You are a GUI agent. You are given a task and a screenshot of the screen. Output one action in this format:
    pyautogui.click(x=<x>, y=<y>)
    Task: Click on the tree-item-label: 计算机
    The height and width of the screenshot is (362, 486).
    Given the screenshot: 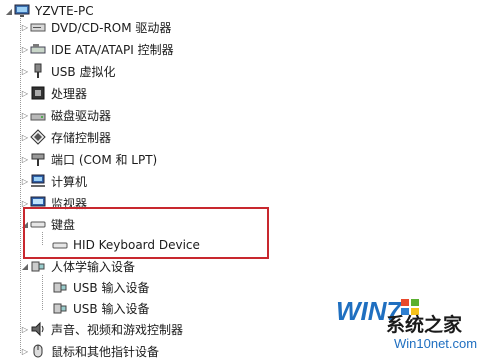 What is the action you would take?
    pyautogui.click(x=69, y=181)
    